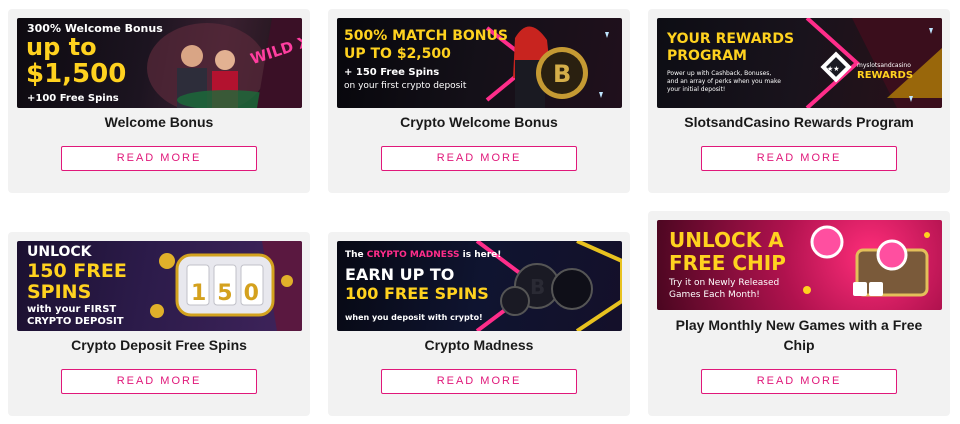 This screenshot has width=960, height=424. I want to click on crypto-madness-line1c: is here!, so click(480, 255).